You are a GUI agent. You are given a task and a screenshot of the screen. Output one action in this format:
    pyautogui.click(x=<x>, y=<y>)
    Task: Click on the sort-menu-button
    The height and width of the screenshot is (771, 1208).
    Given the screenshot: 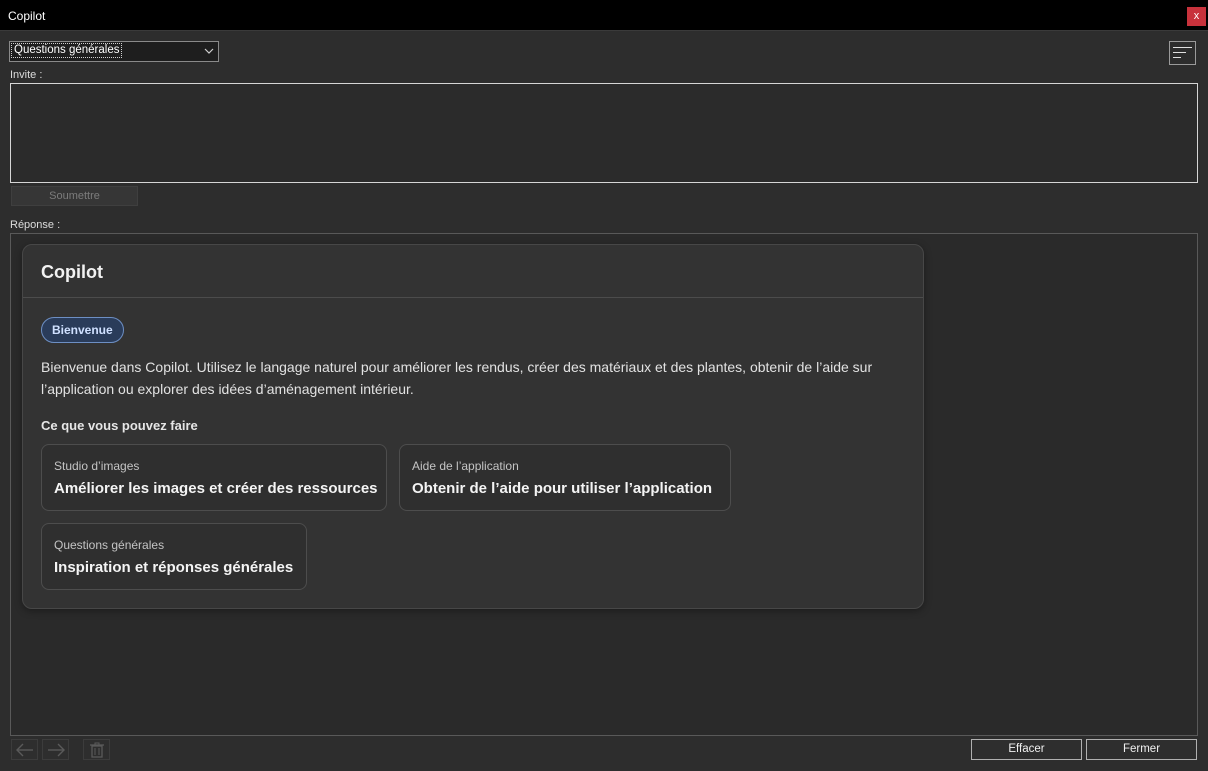 What is the action you would take?
    pyautogui.click(x=1182, y=53)
    